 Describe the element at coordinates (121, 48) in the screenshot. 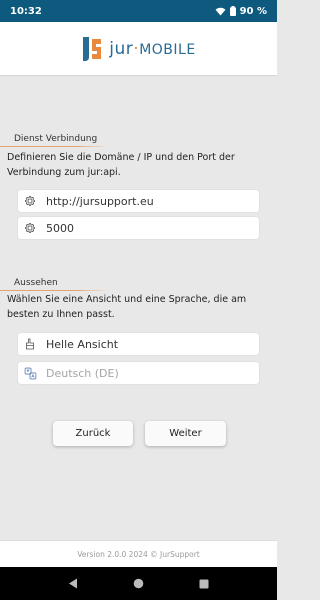

I see `logo-prefix: jur` at that location.